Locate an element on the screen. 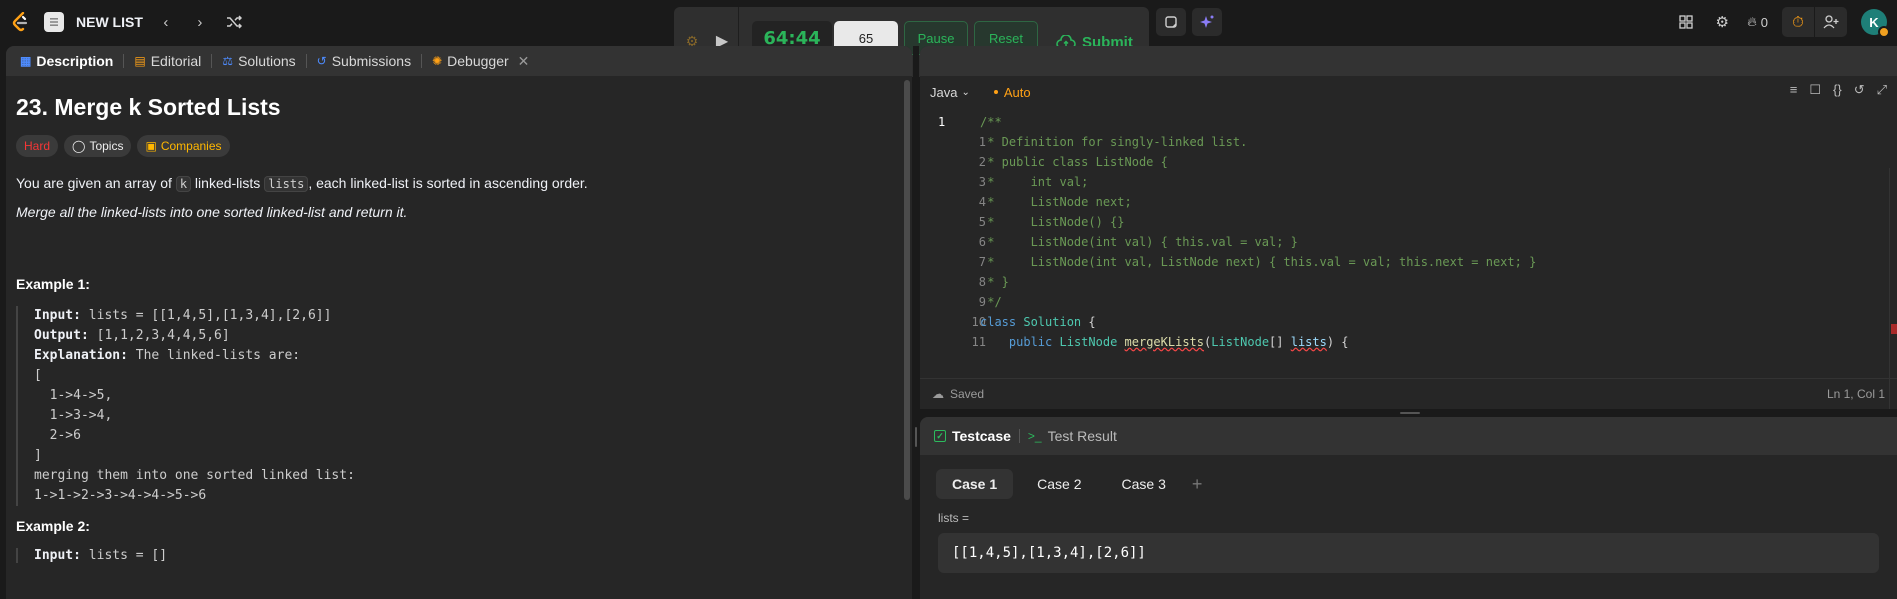 The image size is (1897, 599). input-value: lists = [[1,4,5],[1,3,4],[2,6]] is located at coordinates (206, 315).